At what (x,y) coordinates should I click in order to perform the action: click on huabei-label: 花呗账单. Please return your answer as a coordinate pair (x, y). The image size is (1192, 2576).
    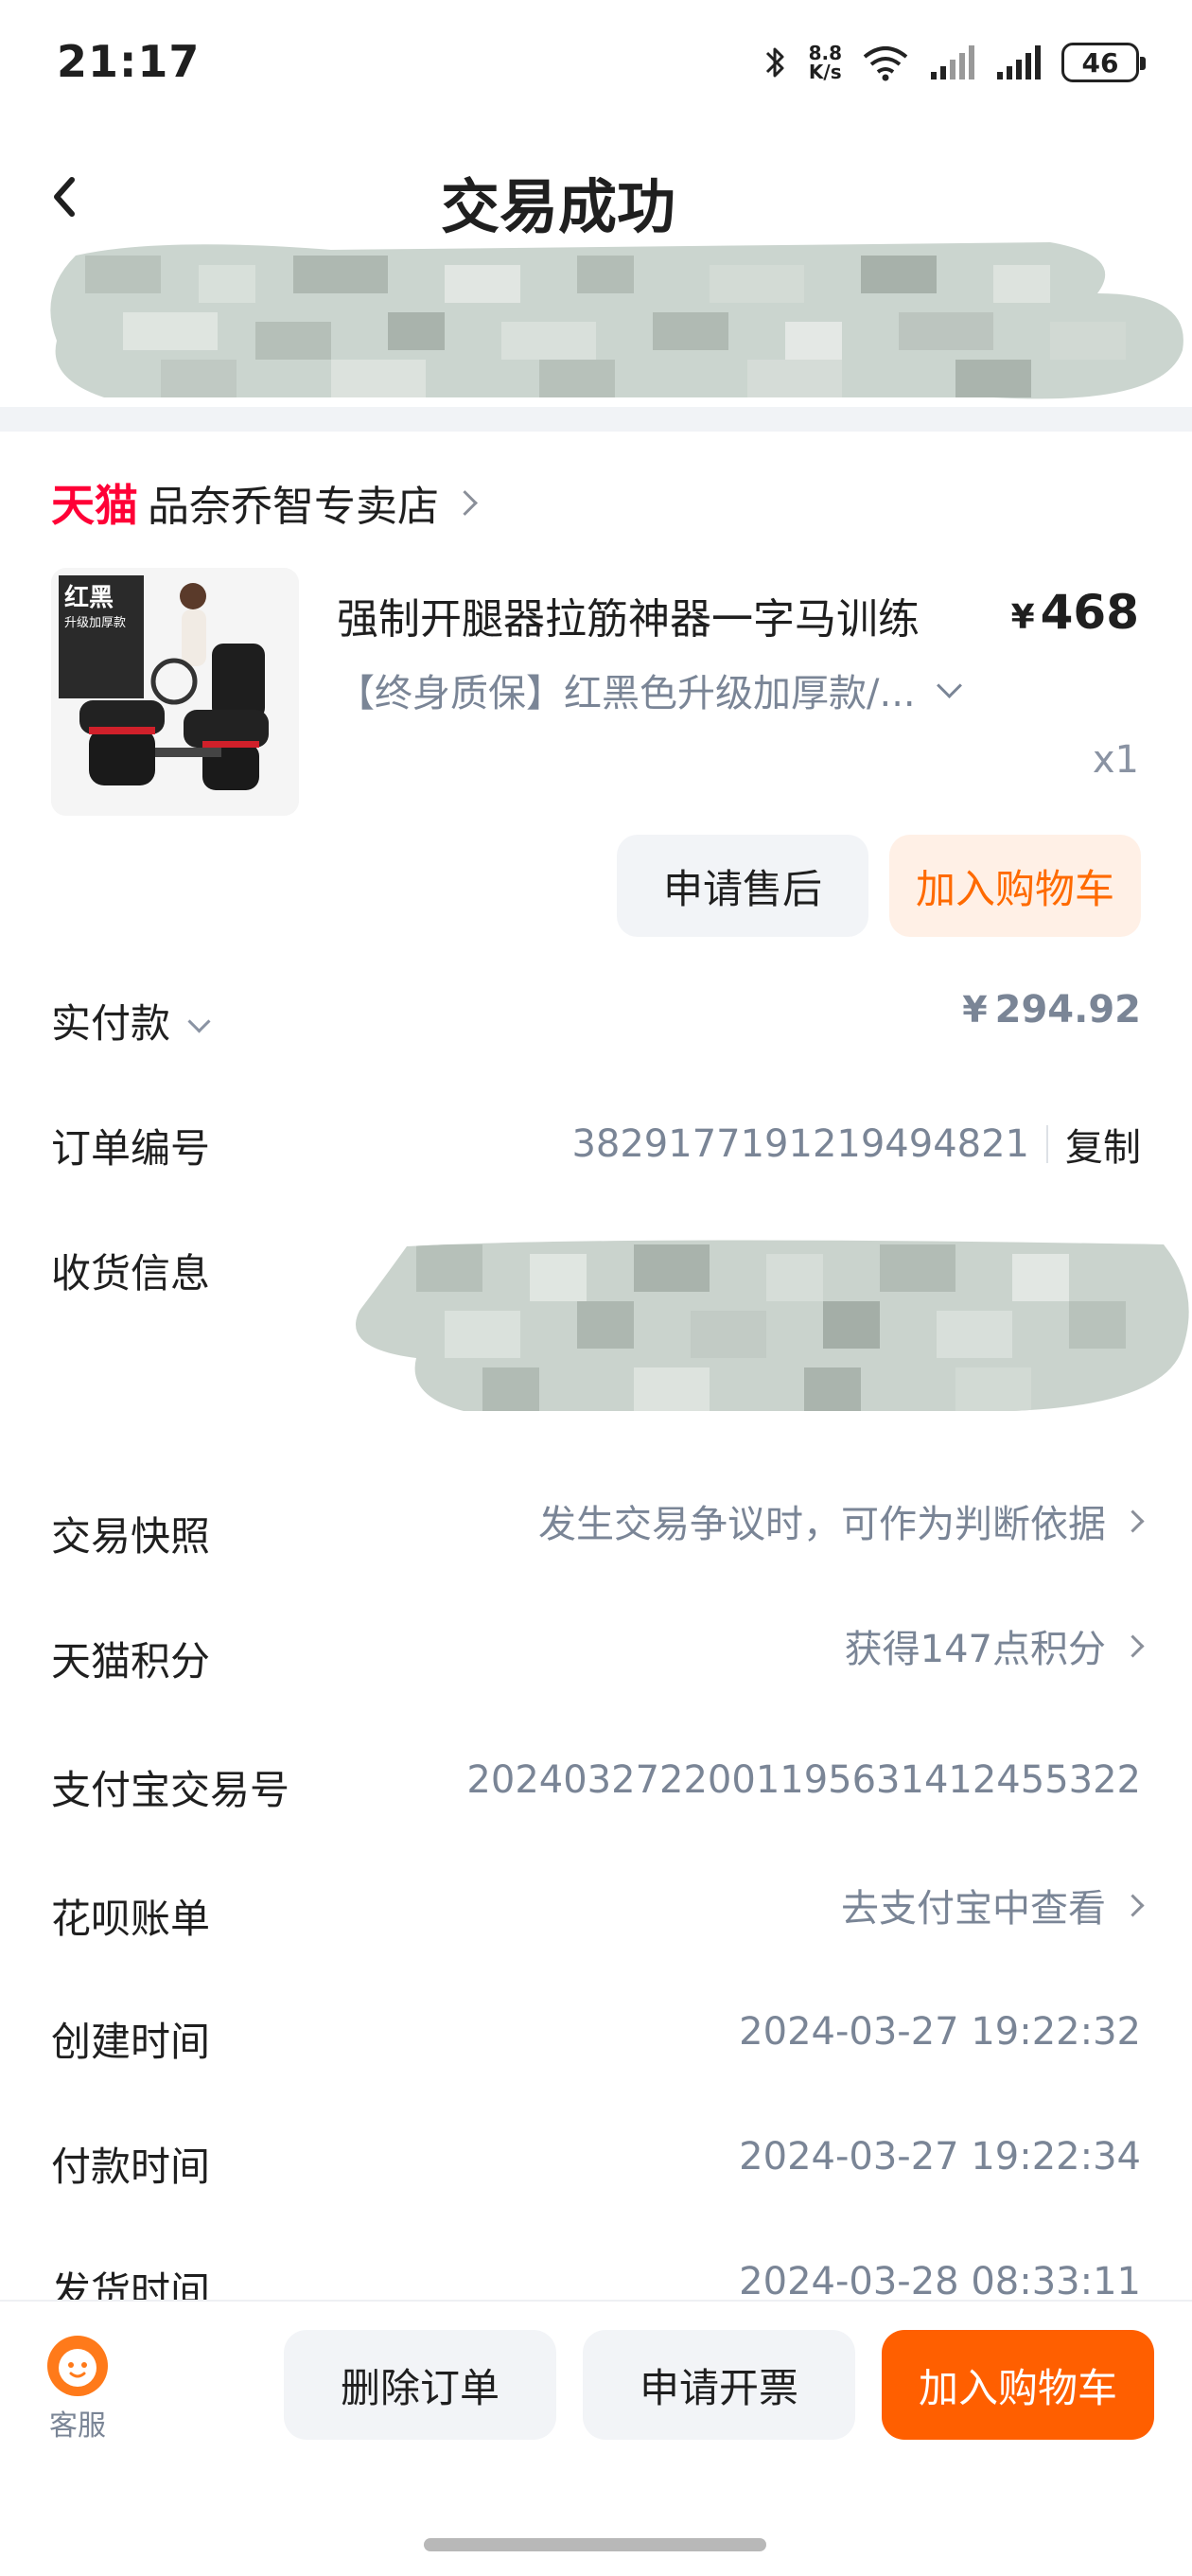
    Looking at the image, I should click on (131, 1919).